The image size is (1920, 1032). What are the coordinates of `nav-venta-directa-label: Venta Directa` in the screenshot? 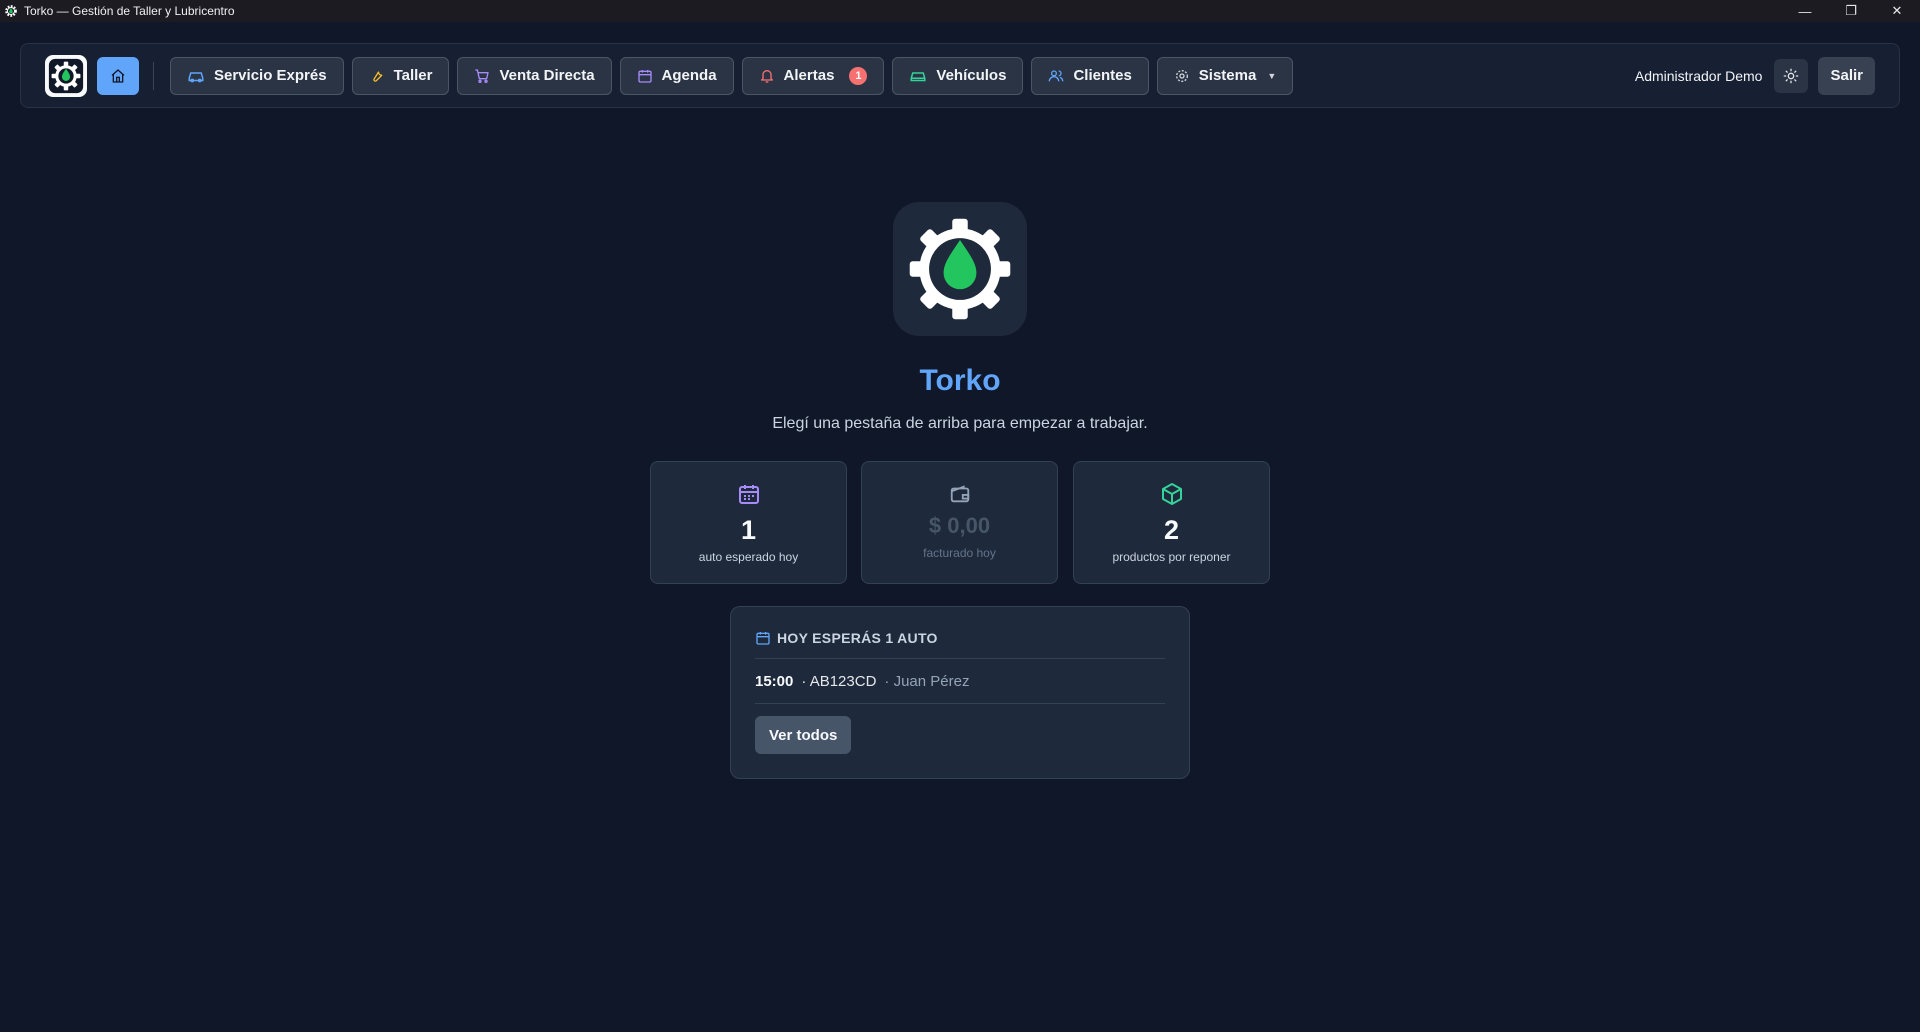 It's located at (547, 75).